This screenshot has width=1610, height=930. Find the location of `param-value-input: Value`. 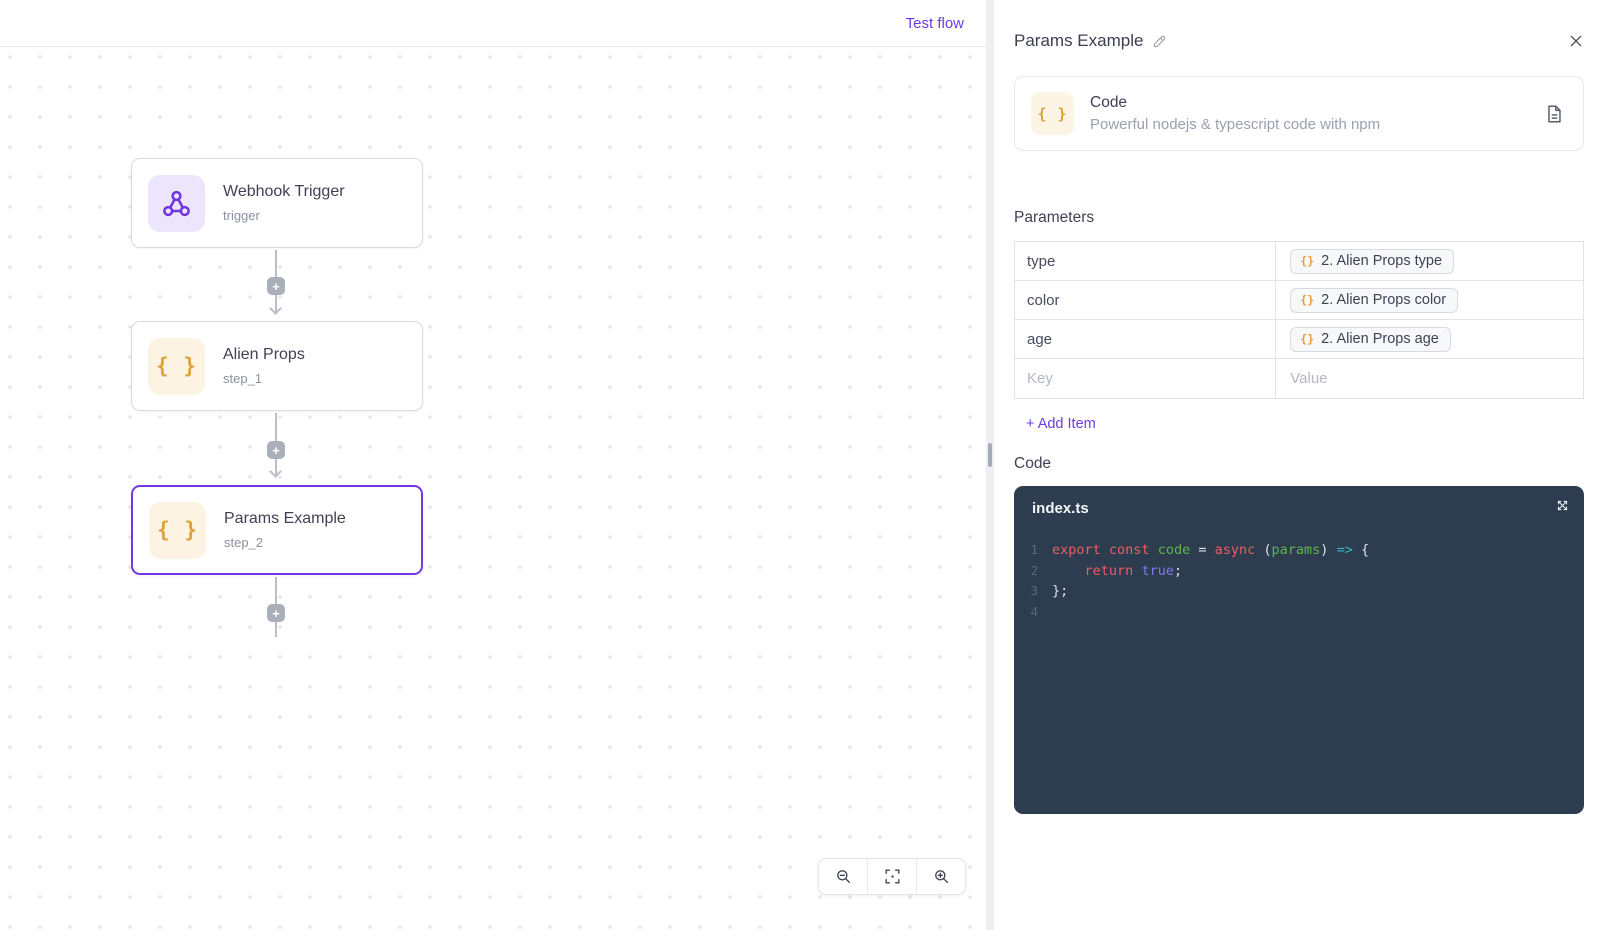

param-value-input: Value is located at coordinates (1429, 378).